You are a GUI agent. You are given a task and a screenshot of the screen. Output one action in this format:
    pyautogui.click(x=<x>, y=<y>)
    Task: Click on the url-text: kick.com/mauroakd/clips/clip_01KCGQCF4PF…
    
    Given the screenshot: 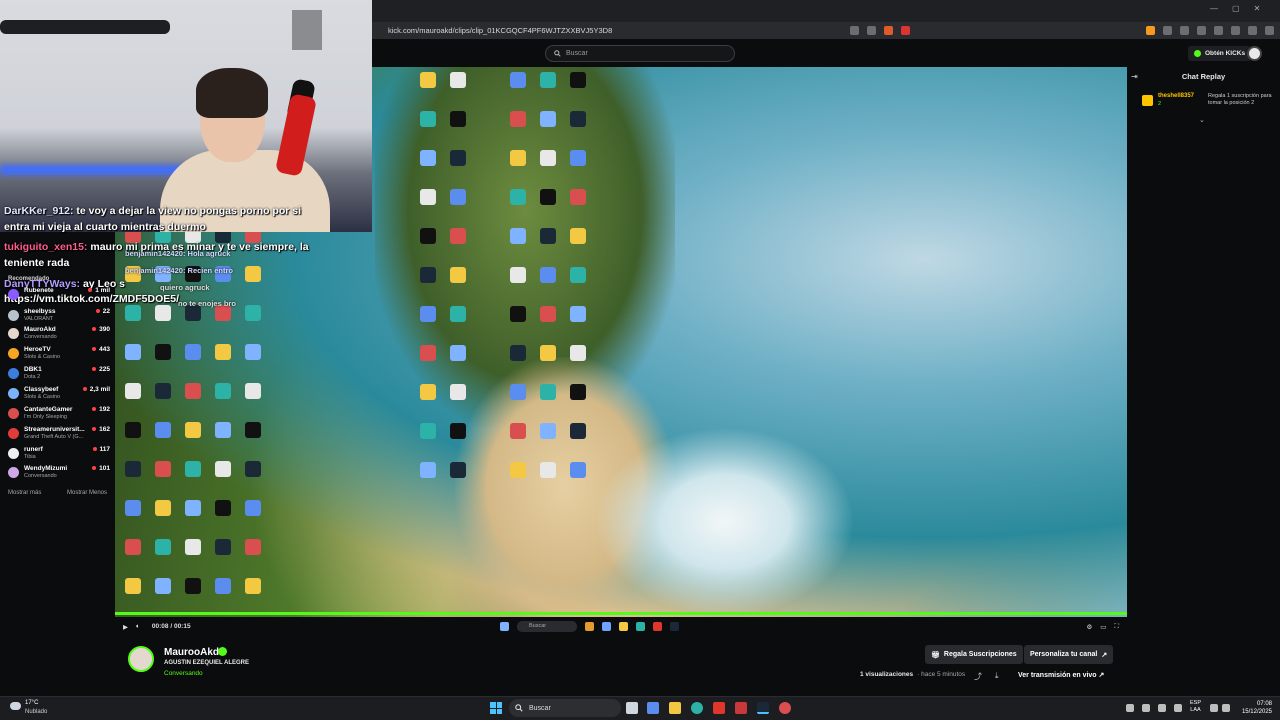 What is the action you would take?
    pyautogui.click(x=619, y=30)
    